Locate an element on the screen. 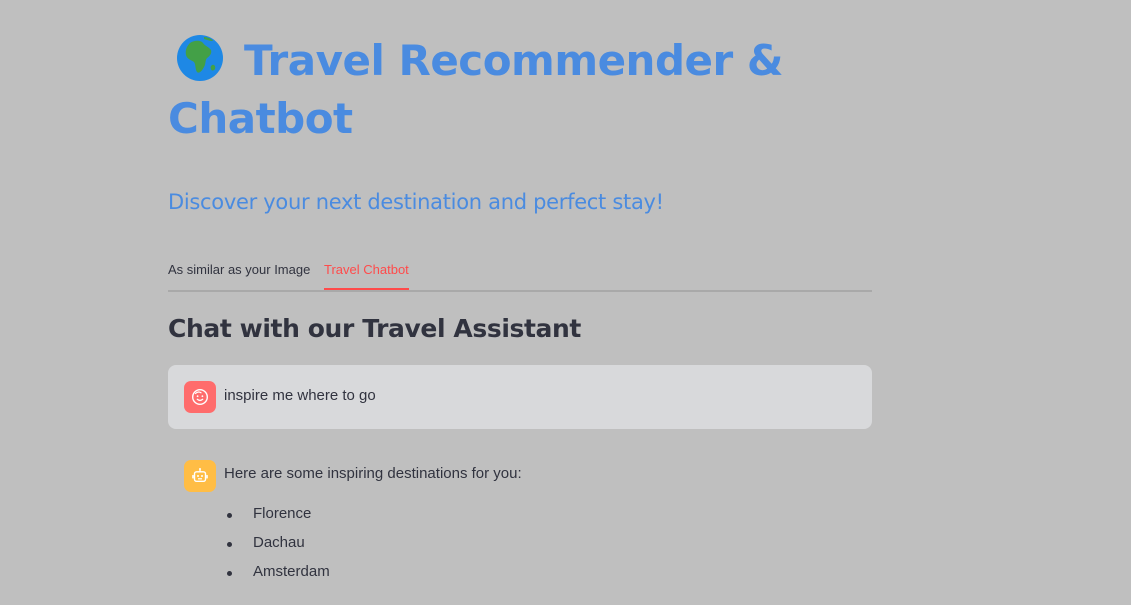 The width and height of the screenshot is (1131, 605). chat-message-user: inspire me where to go is located at coordinates (520, 397).